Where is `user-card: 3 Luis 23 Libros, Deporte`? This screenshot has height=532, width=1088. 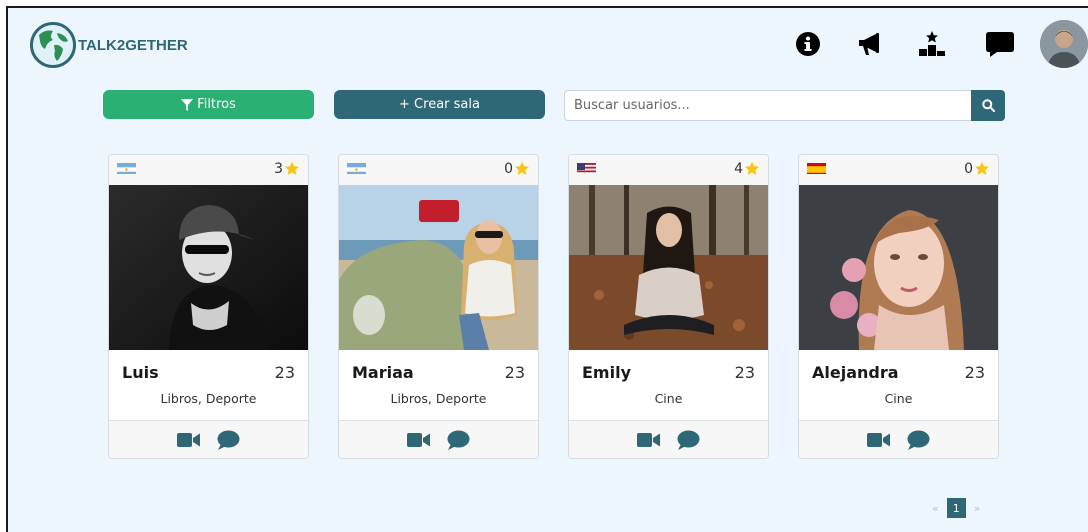
user-card: 3 Luis 23 Libros, Deporte is located at coordinates (208, 306).